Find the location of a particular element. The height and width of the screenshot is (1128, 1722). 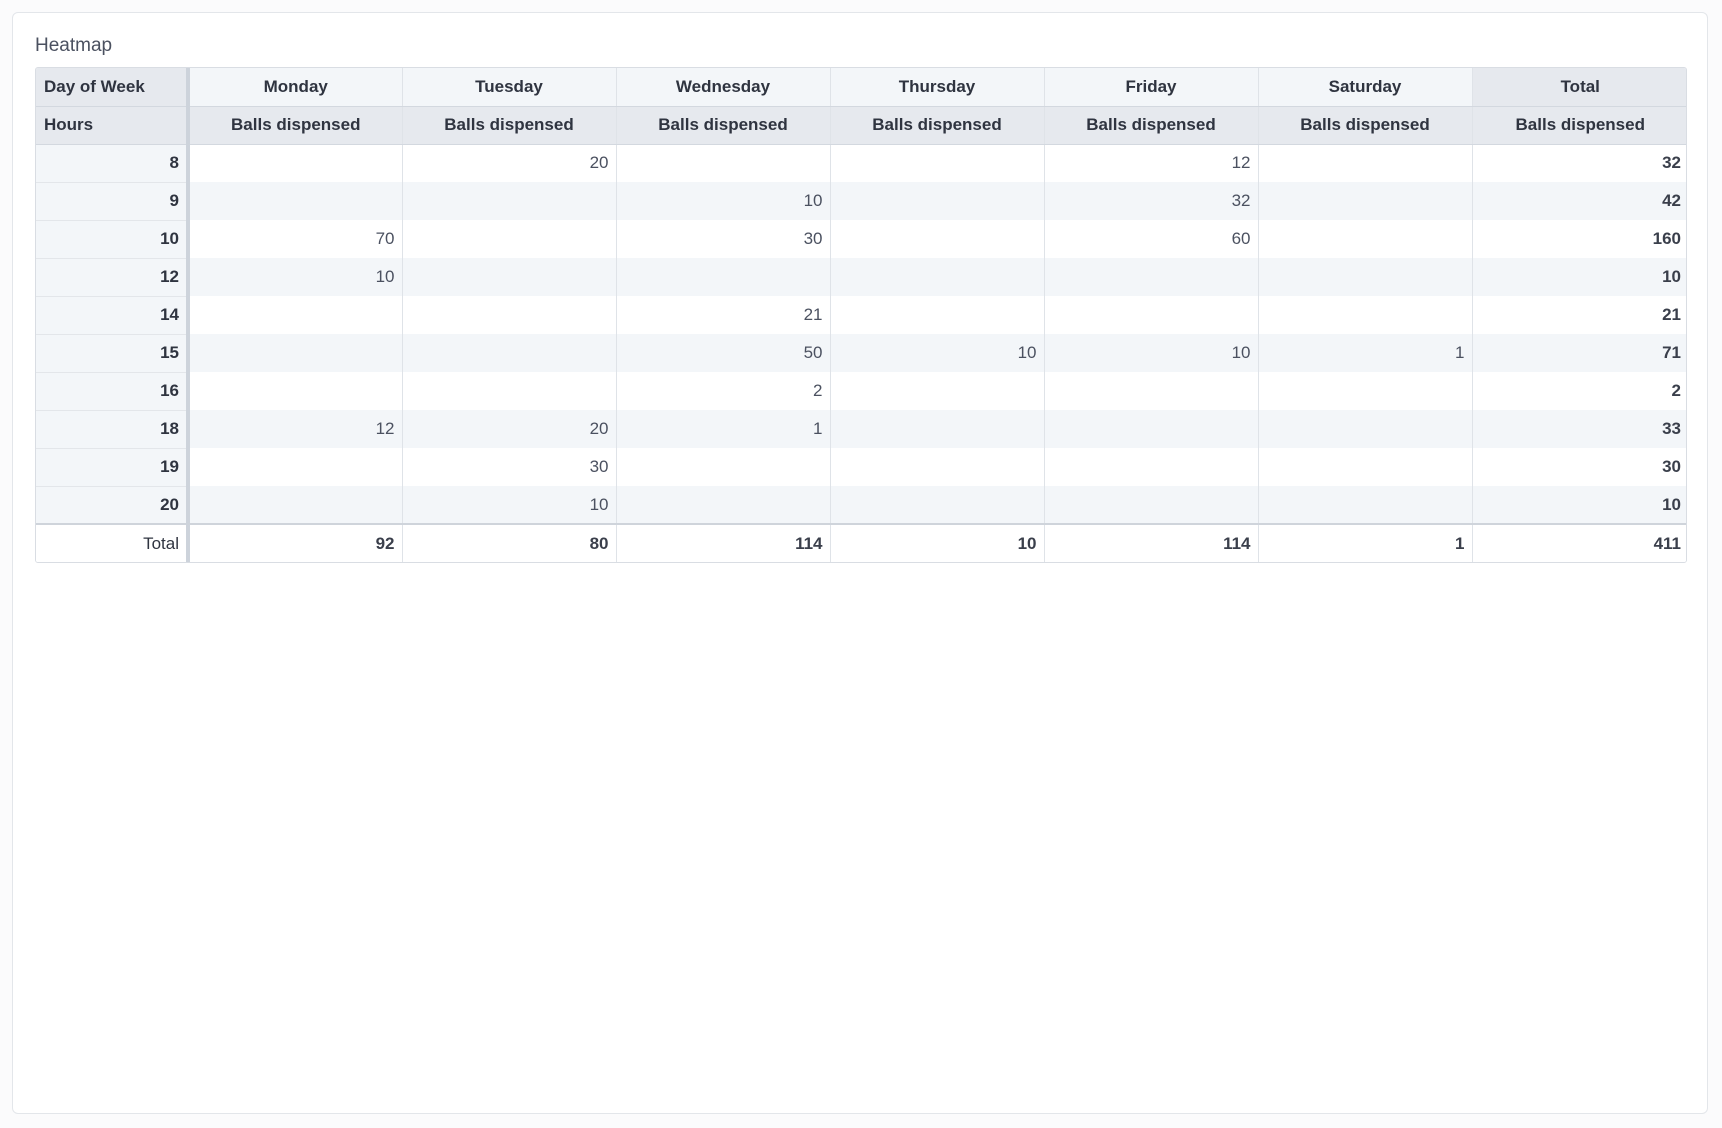

table-row: 19 30 30 is located at coordinates (861, 467).